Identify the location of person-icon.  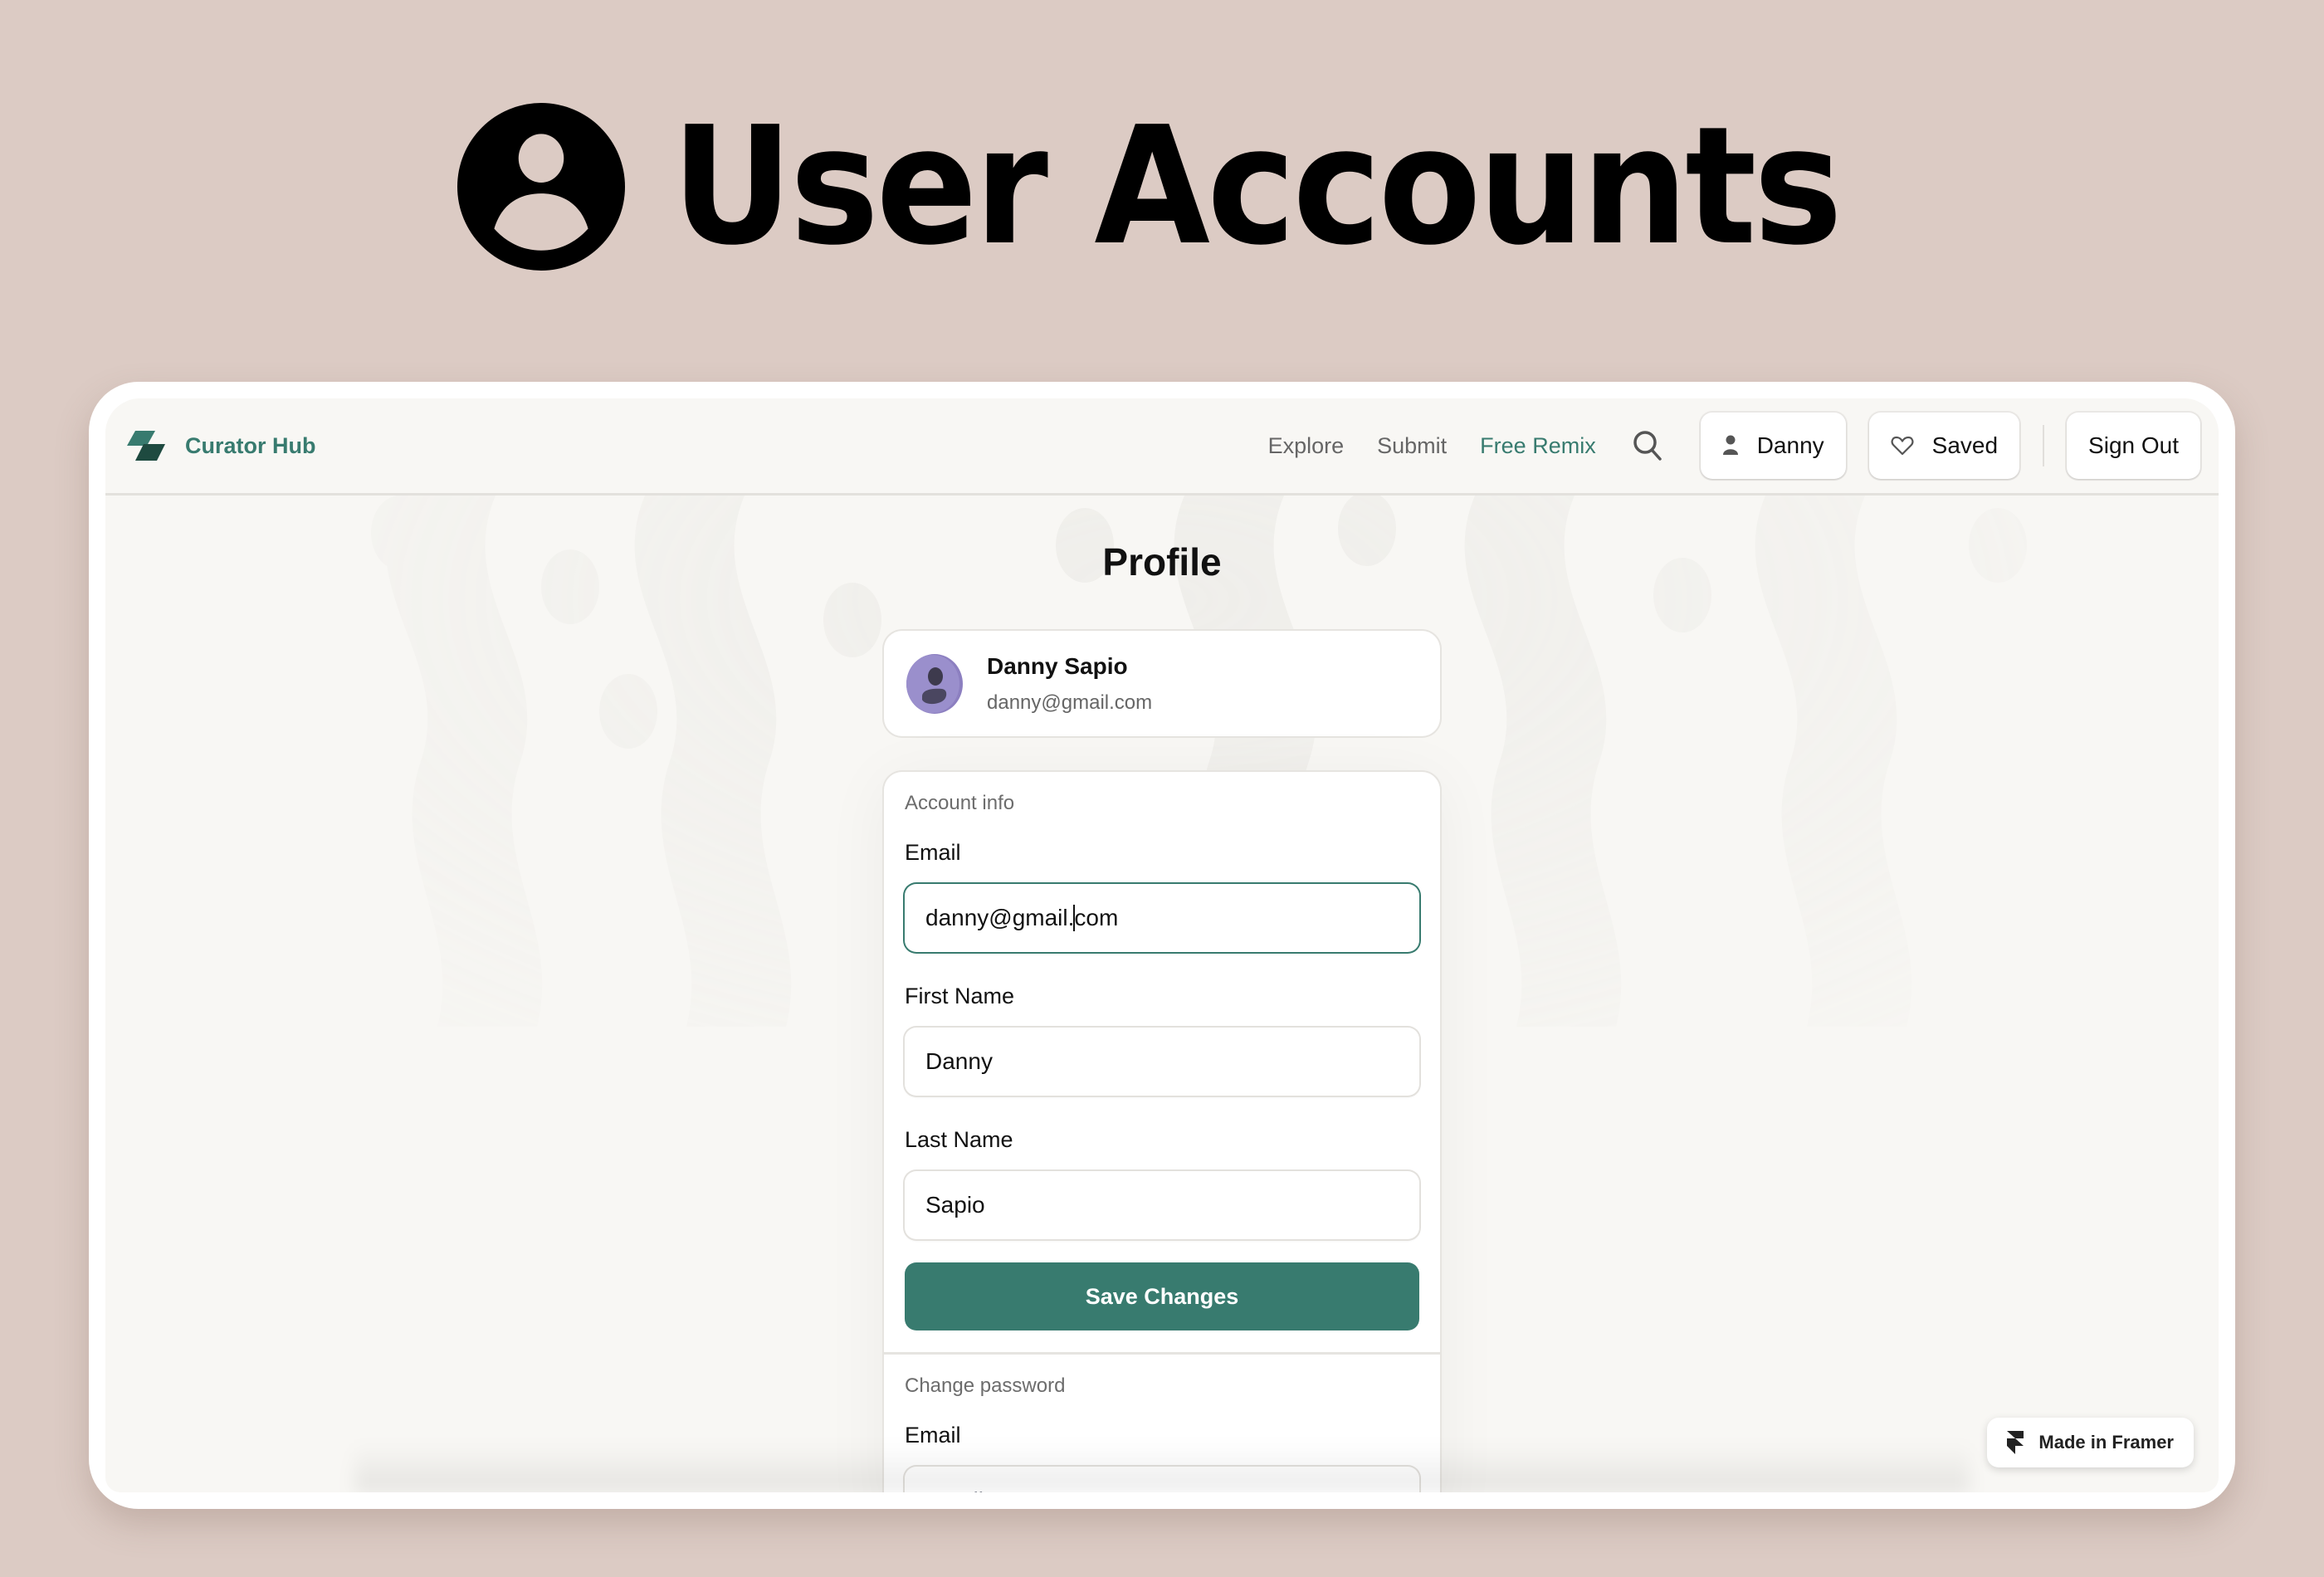
(1730, 445).